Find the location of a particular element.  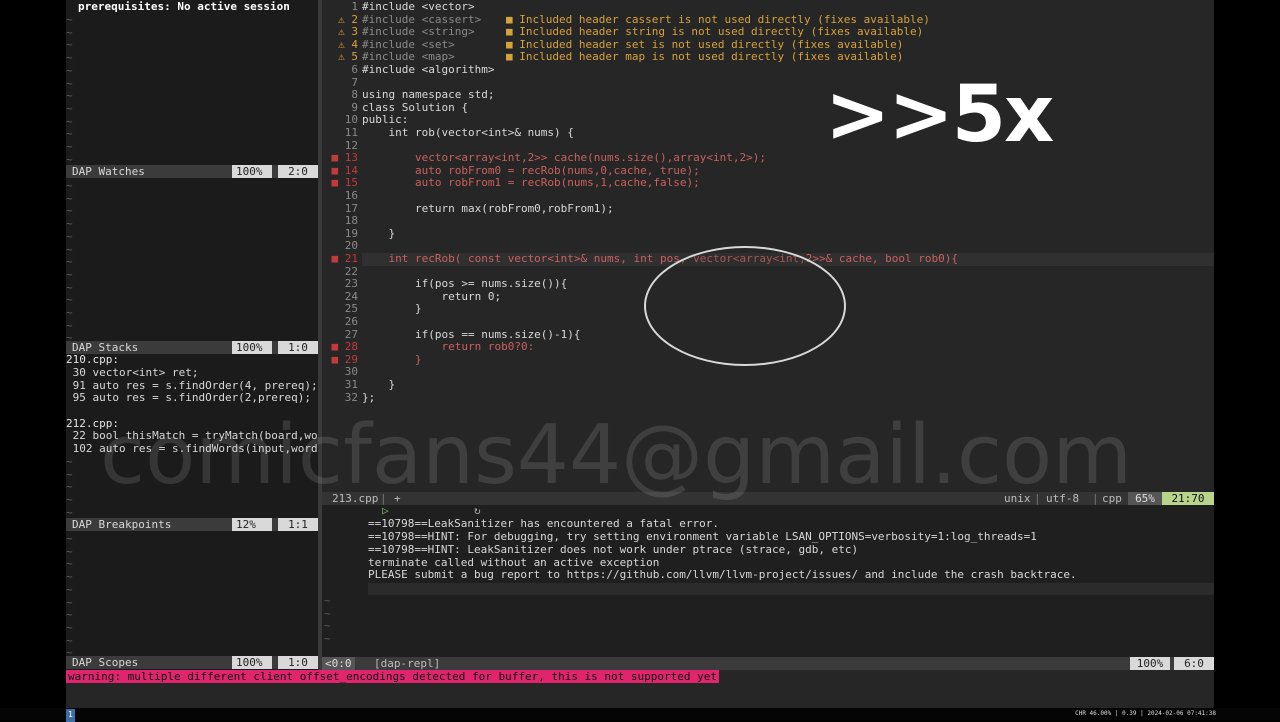

watermark: comicfans44@gmail.com is located at coordinates (616, 455).